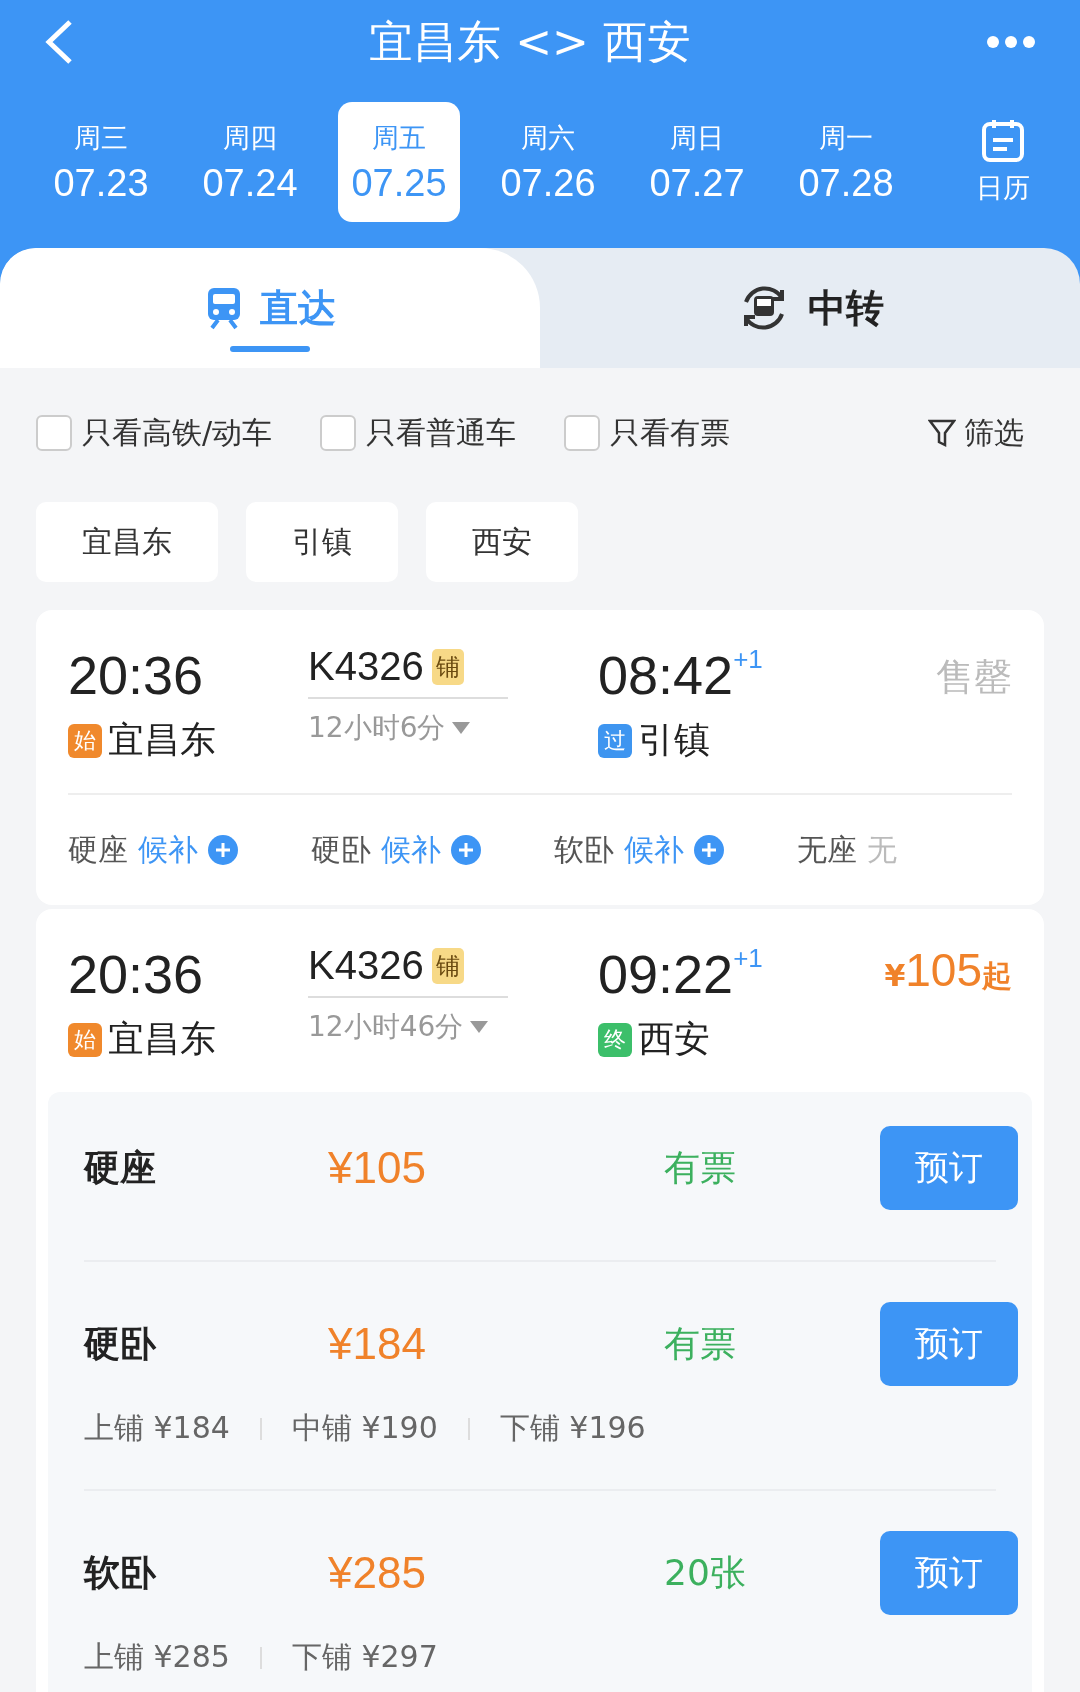 The height and width of the screenshot is (1692, 1080). Describe the element at coordinates (615, 1039) in the screenshot. I see `station-tag: 终` at that location.